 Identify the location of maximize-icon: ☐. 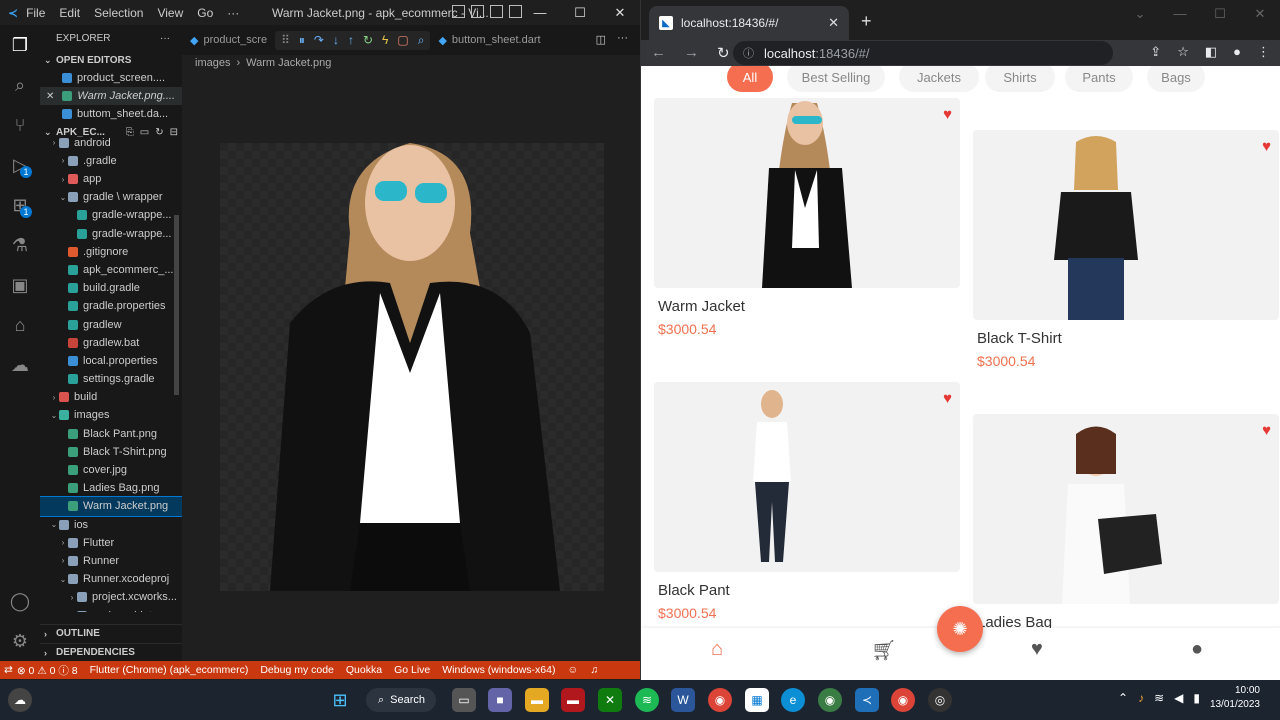
(580, 12).